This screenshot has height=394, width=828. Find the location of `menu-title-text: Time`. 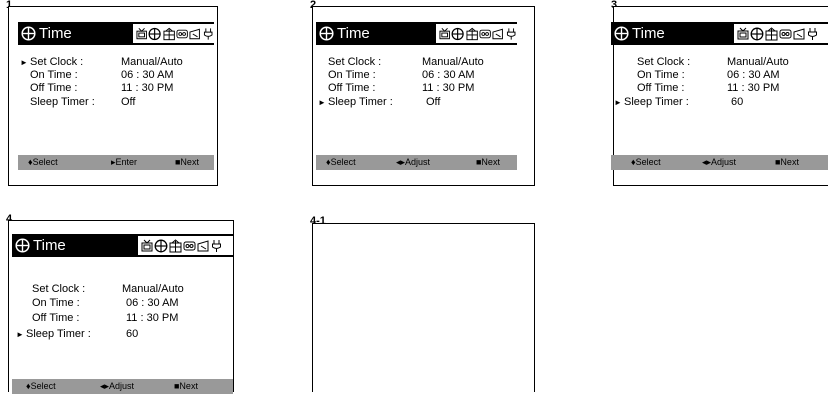

menu-title-text: Time is located at coordinates (353, 33).